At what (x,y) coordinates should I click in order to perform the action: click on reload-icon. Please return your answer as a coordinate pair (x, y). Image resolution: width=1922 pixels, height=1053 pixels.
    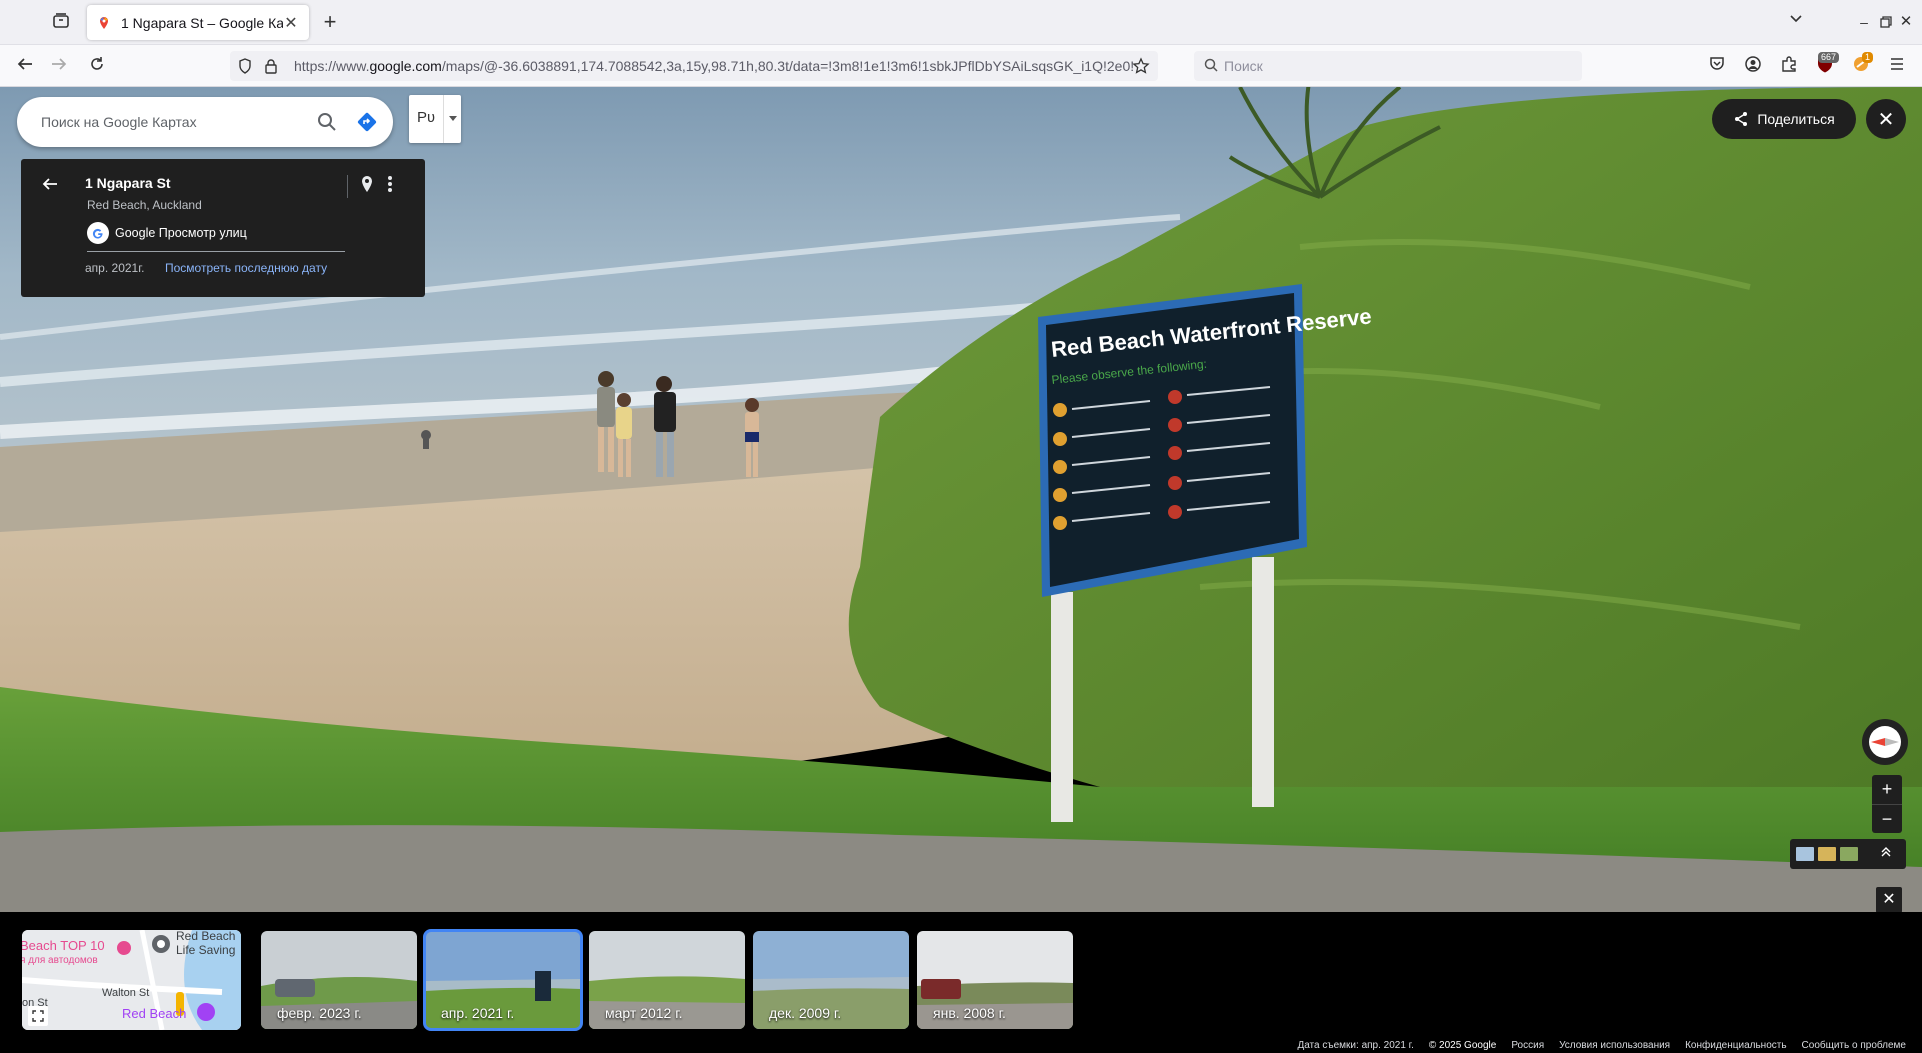
    Looking at the image, I should click on (97, 66).